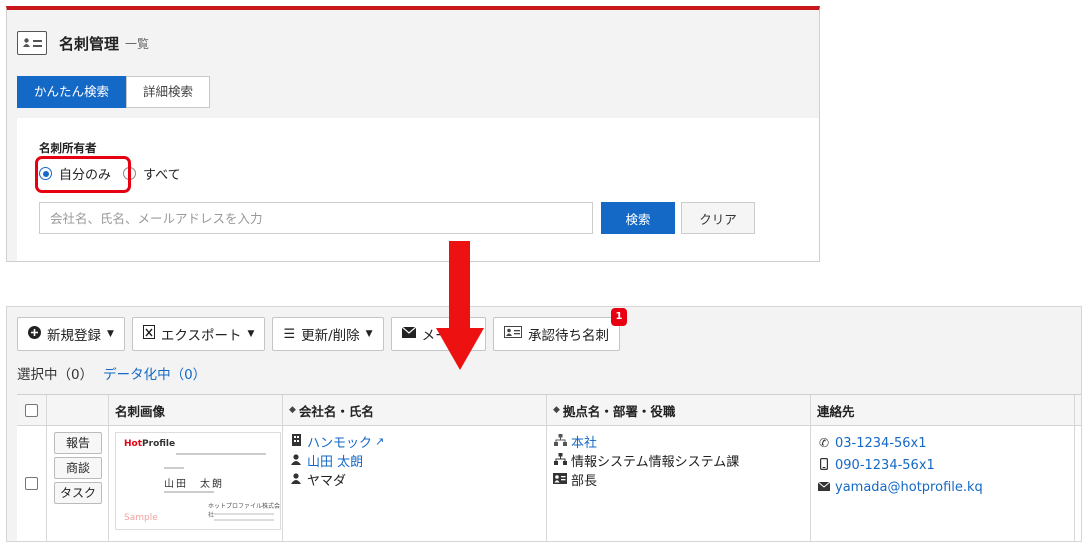  What do you see at coordinates (836, 411) in the screenshot?
I see `header-contact: 連絡先` at bounding box center [836, 411].